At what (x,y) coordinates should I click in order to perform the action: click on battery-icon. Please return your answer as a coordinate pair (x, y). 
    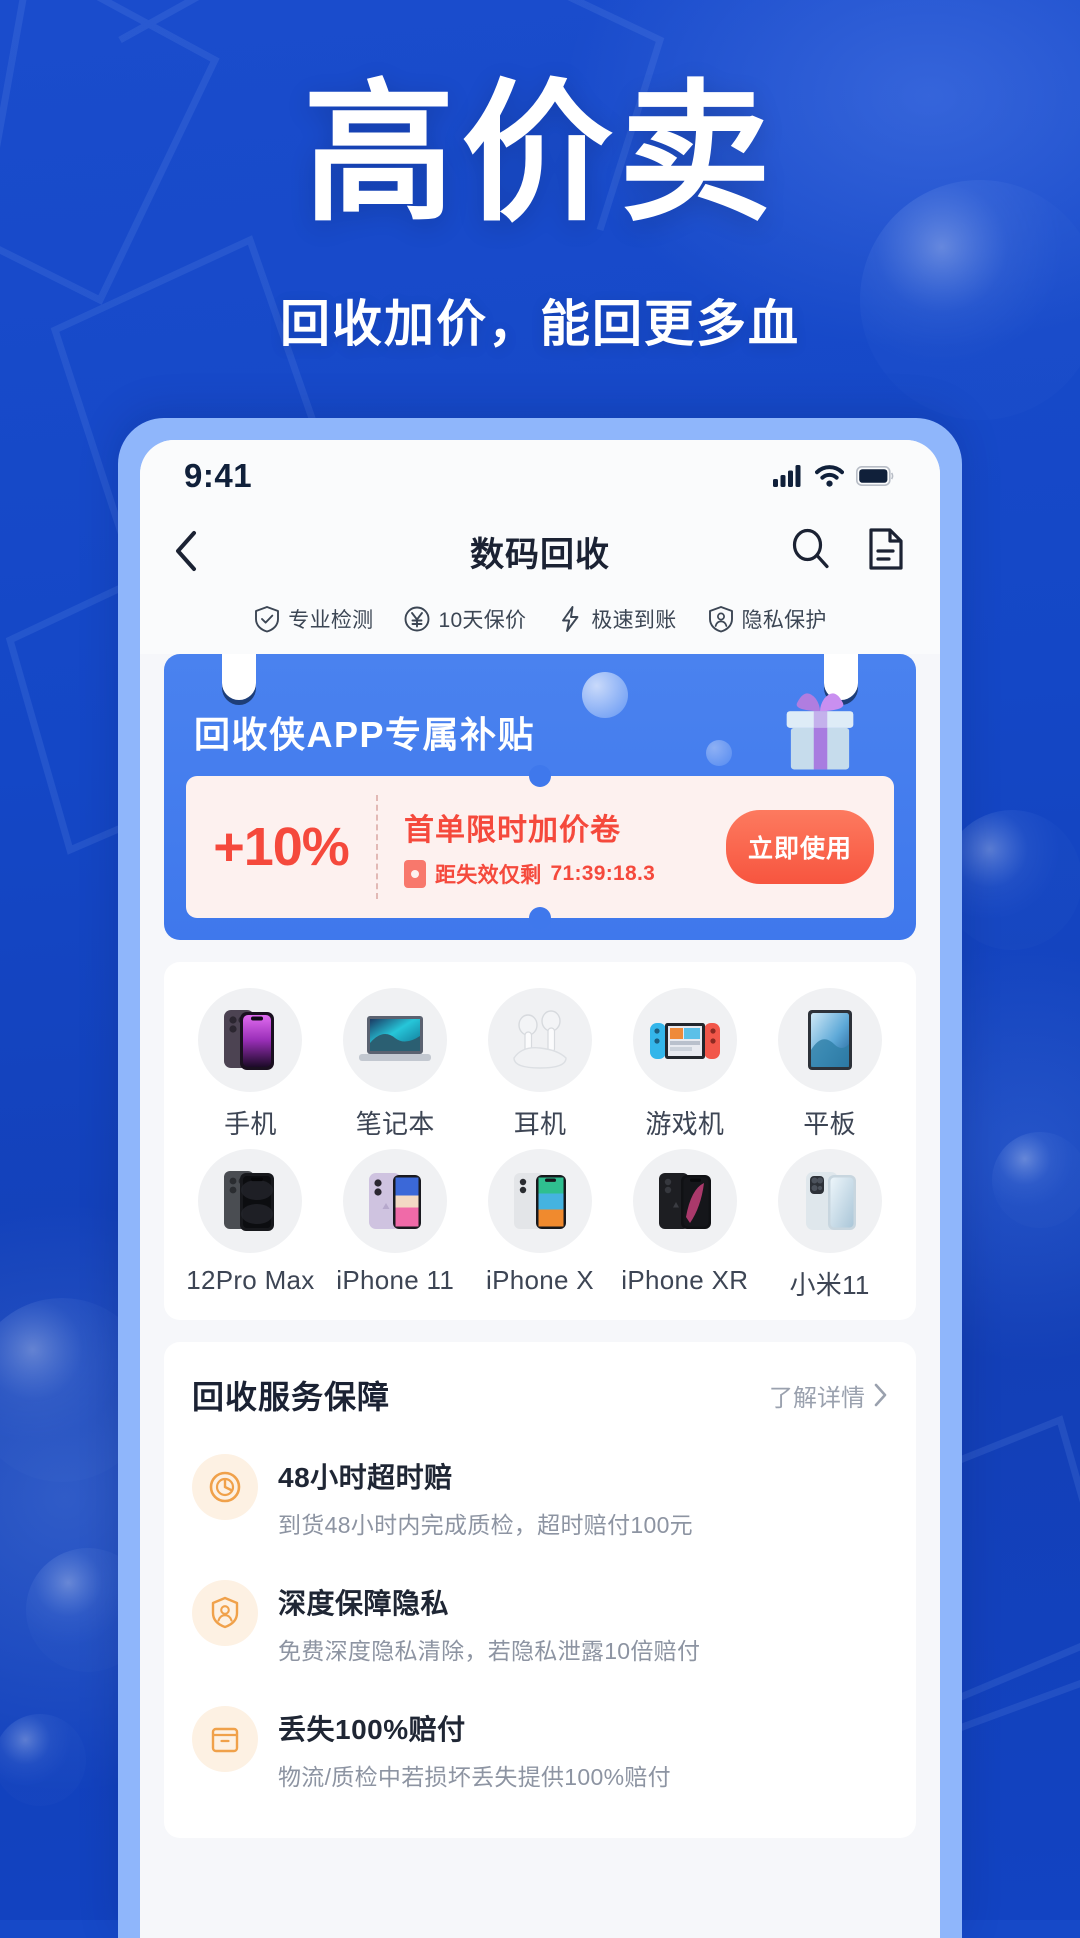
    Looking at the image, I should click on (875, 476).